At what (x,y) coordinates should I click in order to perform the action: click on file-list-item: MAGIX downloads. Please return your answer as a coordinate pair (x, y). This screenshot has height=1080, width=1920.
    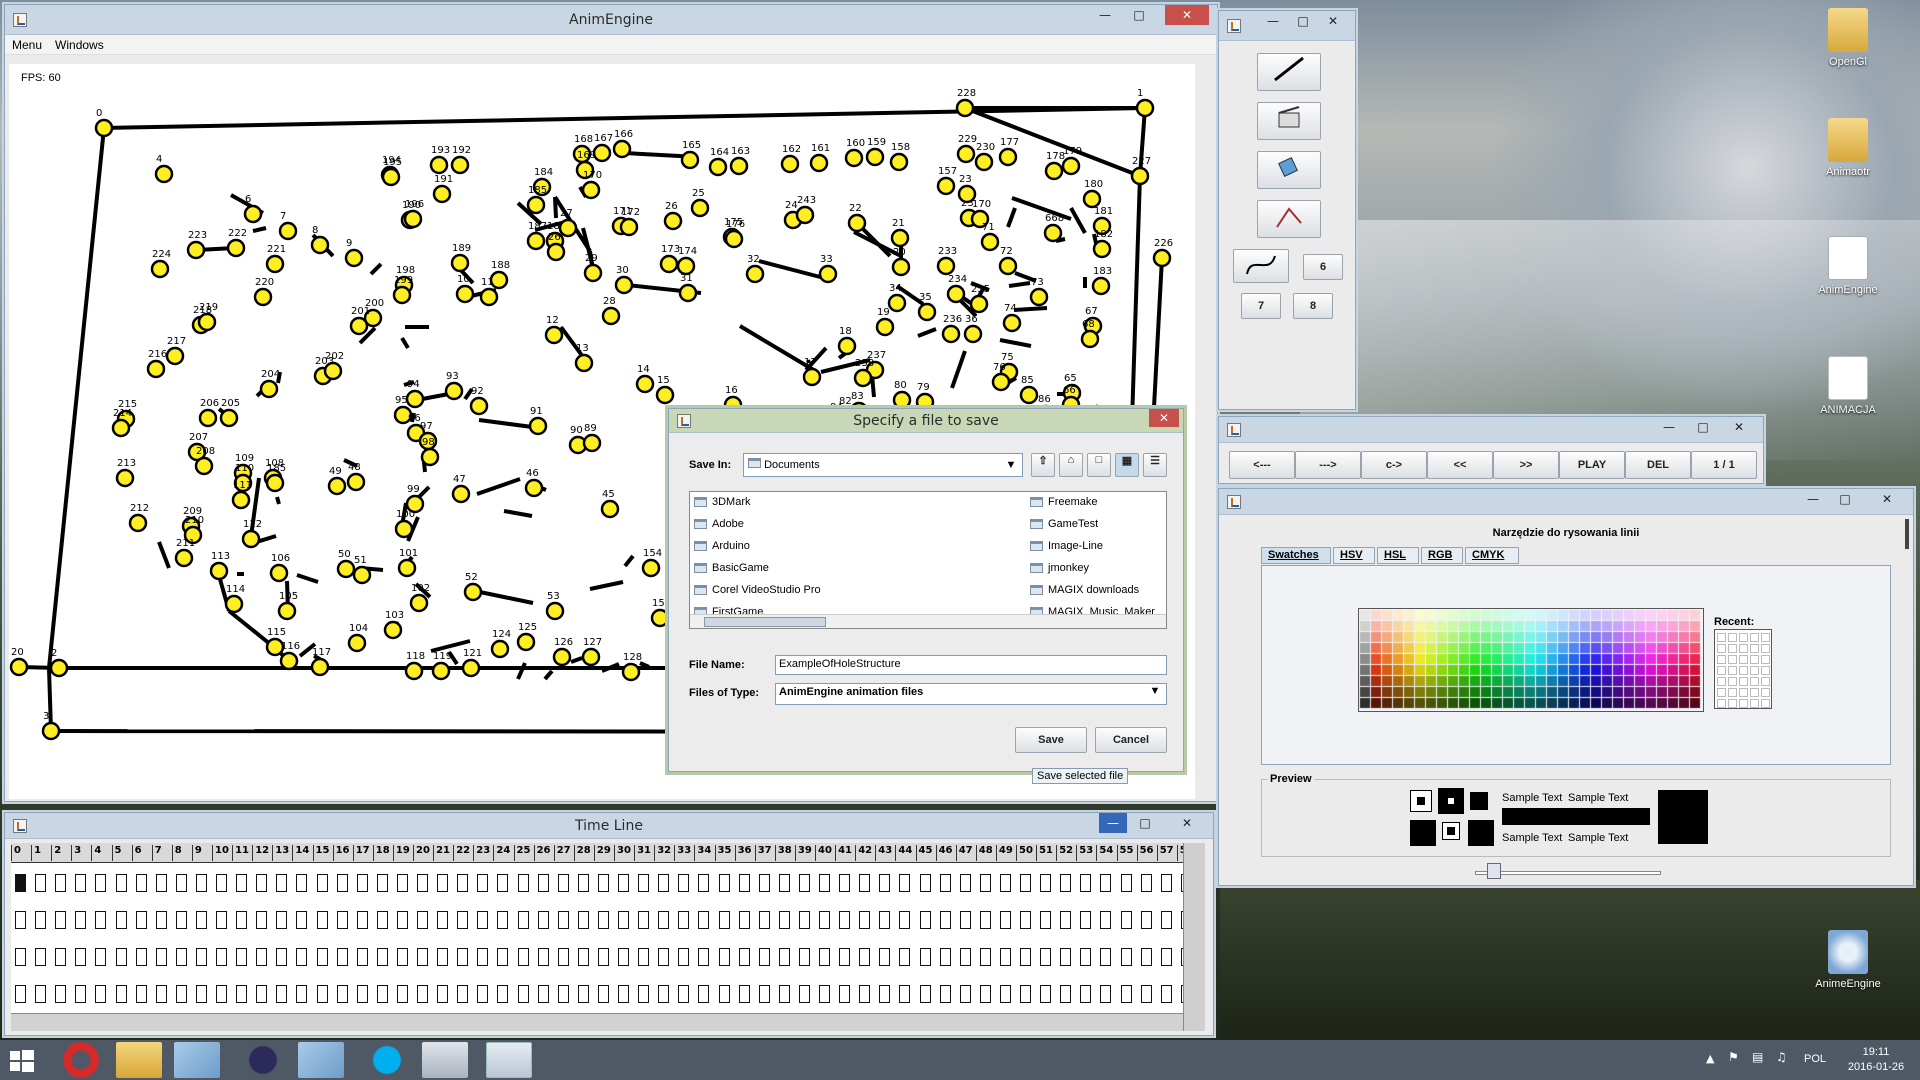
    Looking at the image, I should click on (1084, 590).